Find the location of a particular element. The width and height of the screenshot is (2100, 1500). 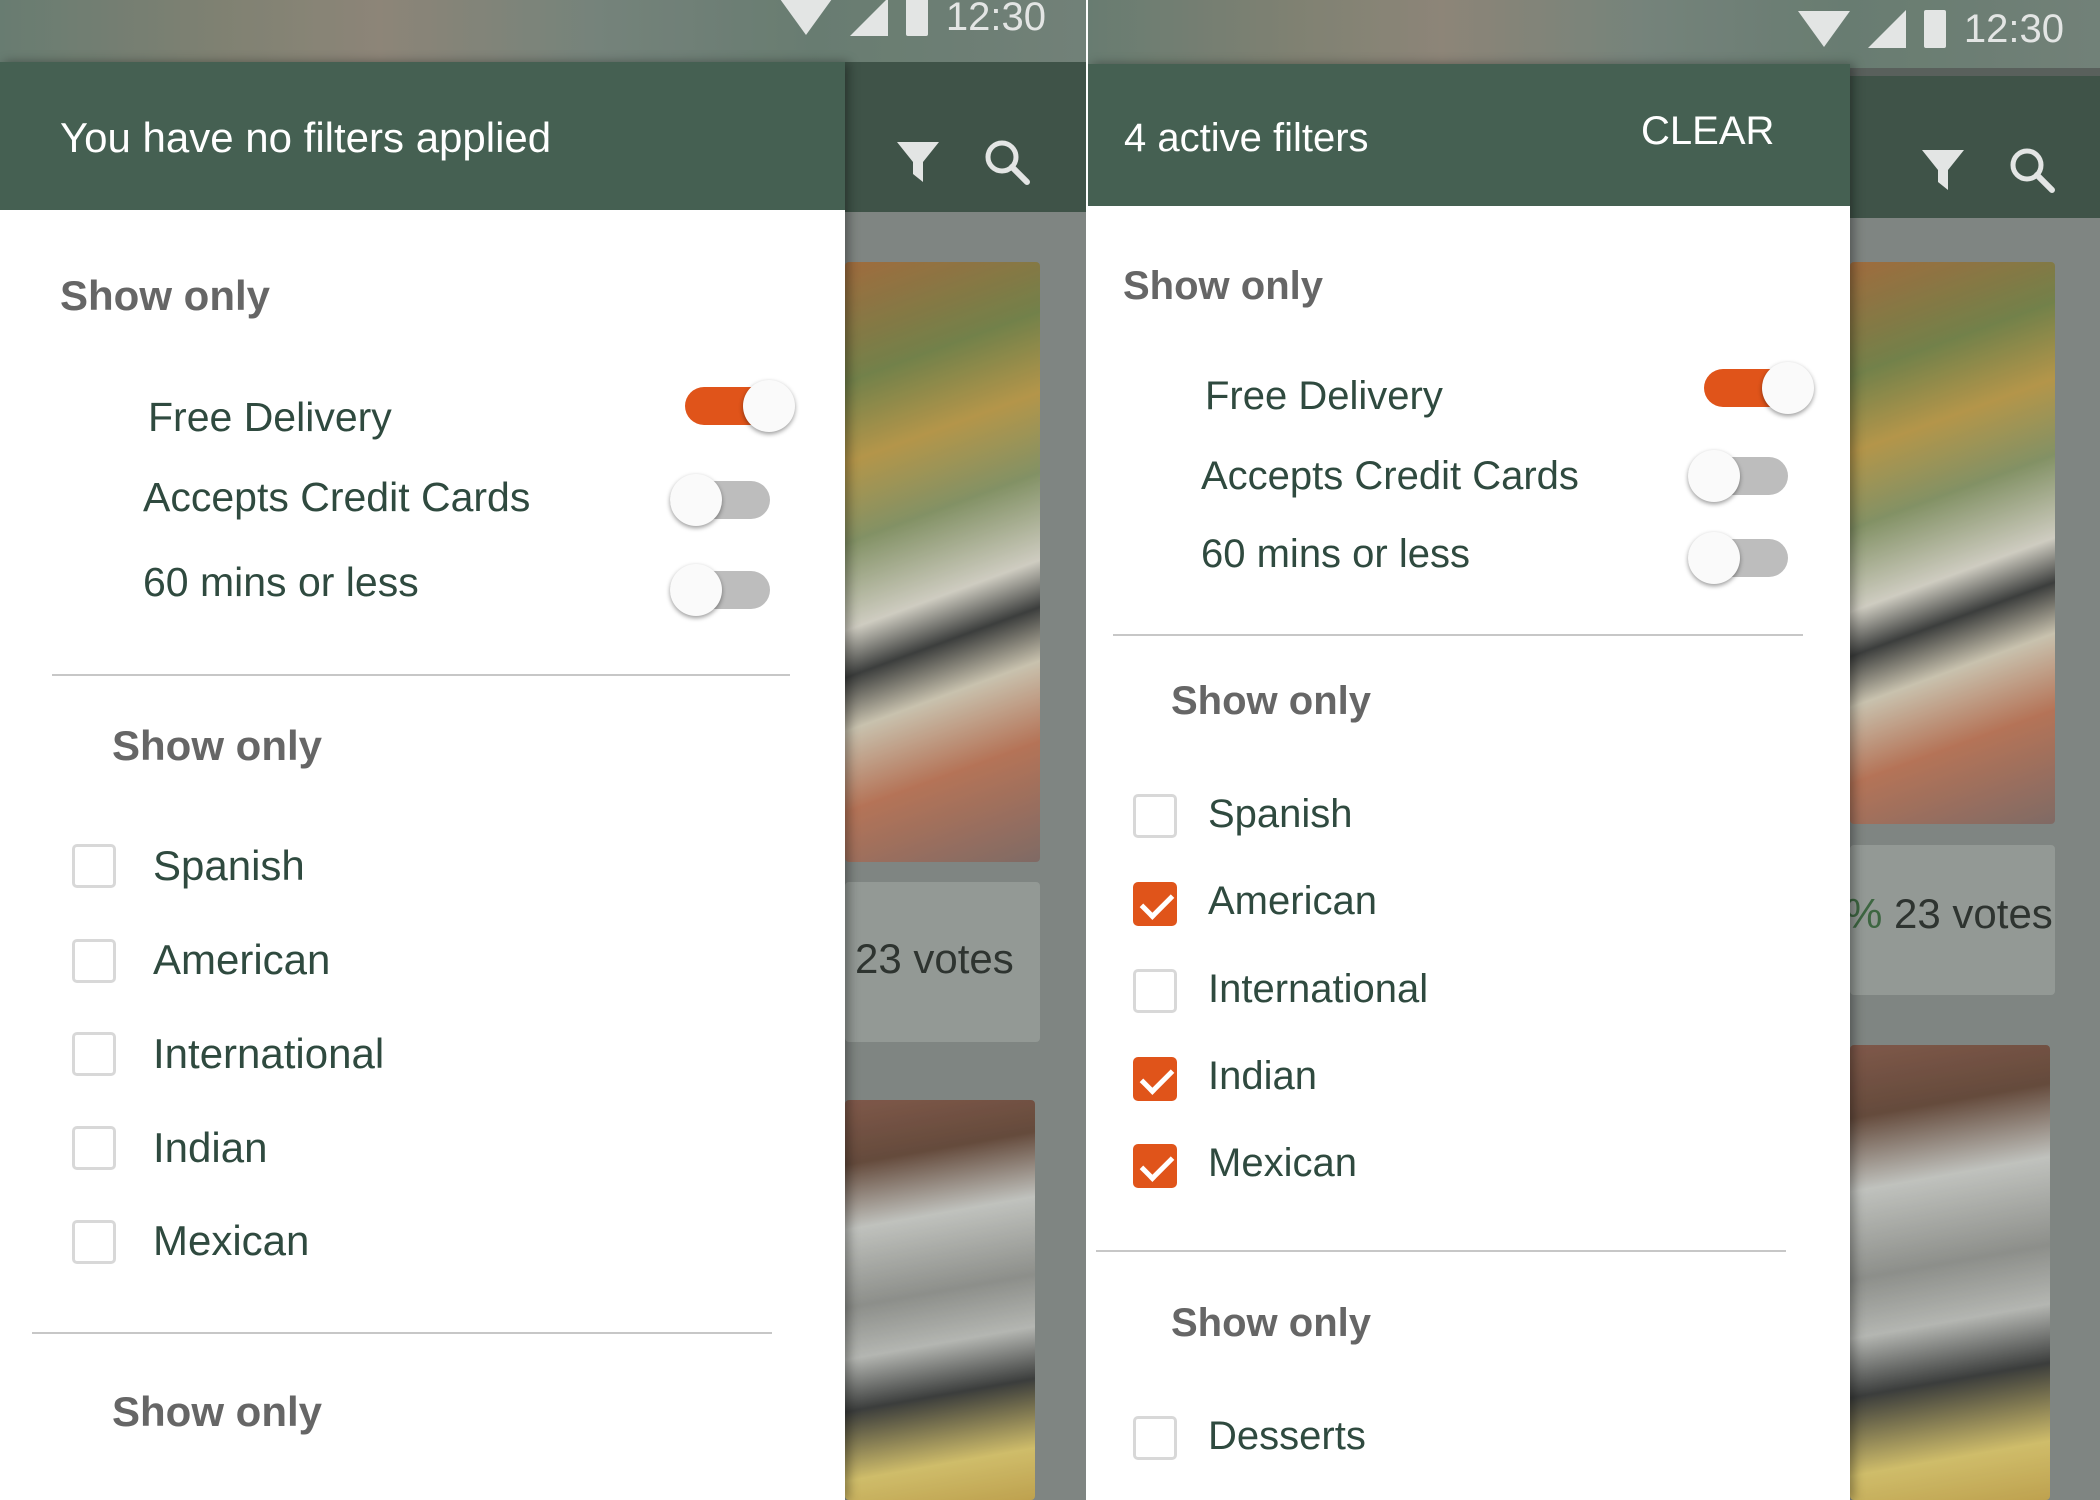

filter-header: 4 active filters CLEAR is located at coordinates (1469, 135).